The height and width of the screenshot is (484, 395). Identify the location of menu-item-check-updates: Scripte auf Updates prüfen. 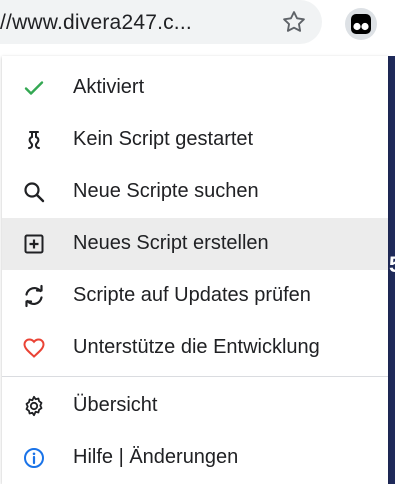
(195, 296).